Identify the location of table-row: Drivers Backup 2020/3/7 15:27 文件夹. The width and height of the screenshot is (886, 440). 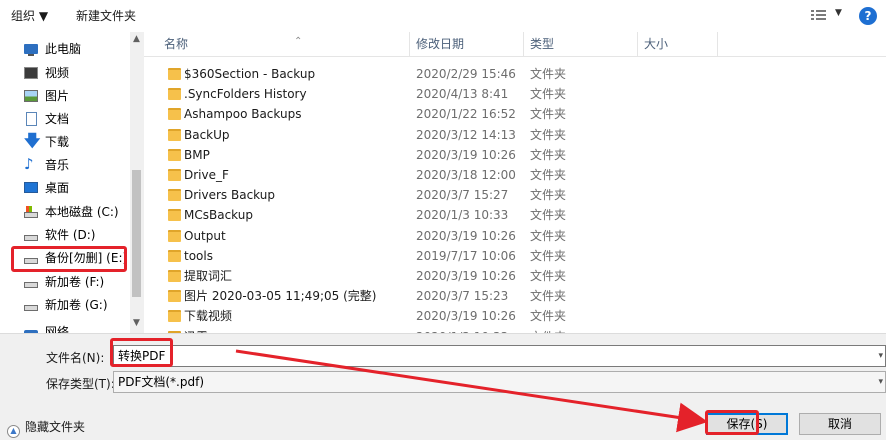
(515, 195).